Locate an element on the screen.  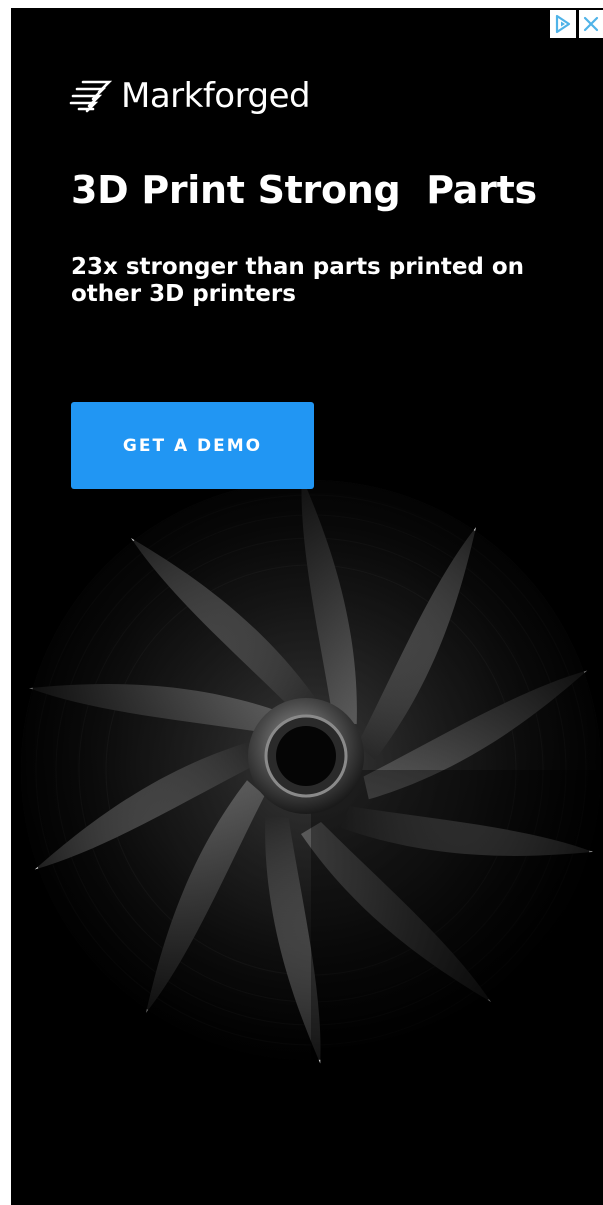
adchoices-icon is located at coordinates (563, 24).